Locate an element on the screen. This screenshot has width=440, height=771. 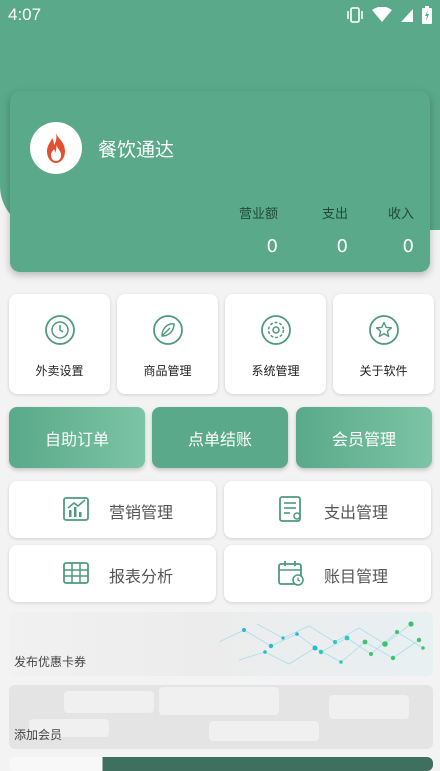
expense-management-label: 支出管理 is located at coordinates (356, 512).